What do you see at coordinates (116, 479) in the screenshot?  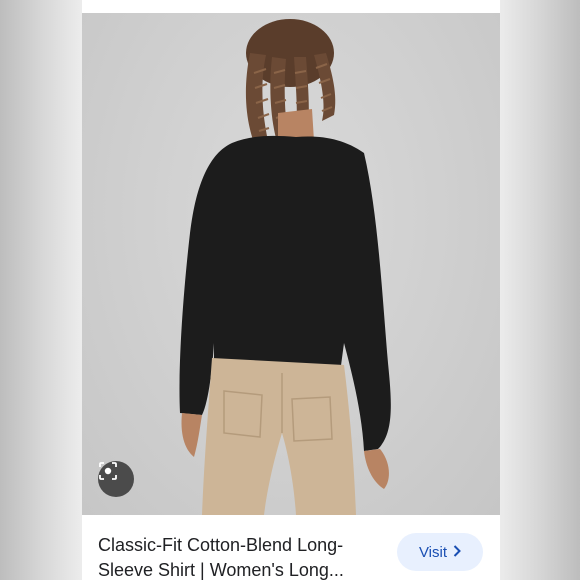 I see `image-search-icon` at bounding box center [116, 479].